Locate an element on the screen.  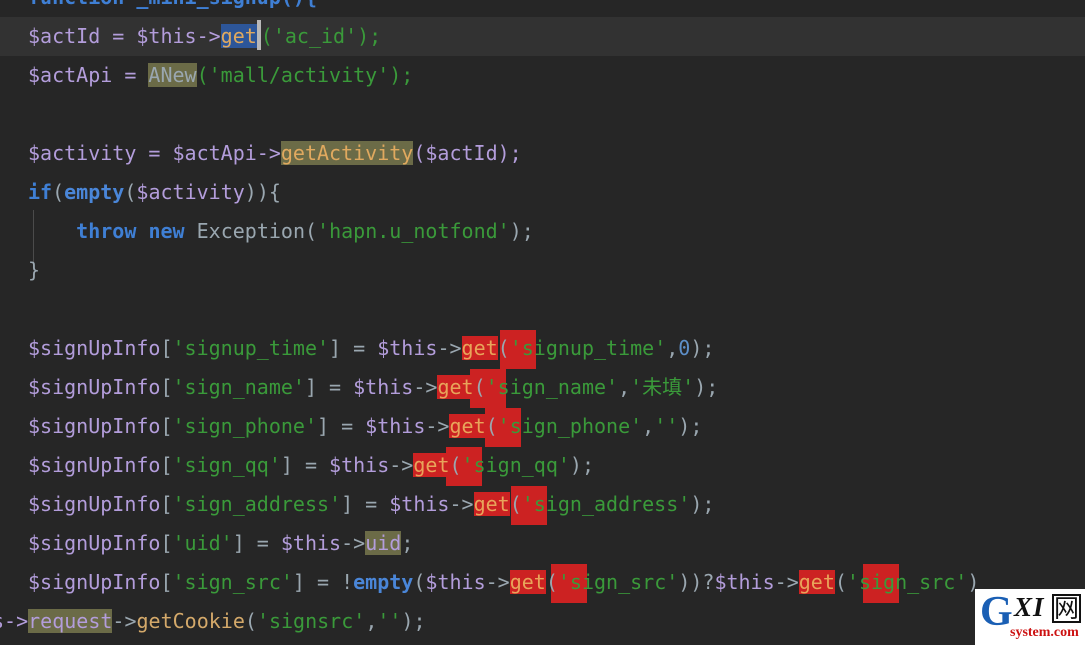
selected-token: get is located at coordinates (238, 36).